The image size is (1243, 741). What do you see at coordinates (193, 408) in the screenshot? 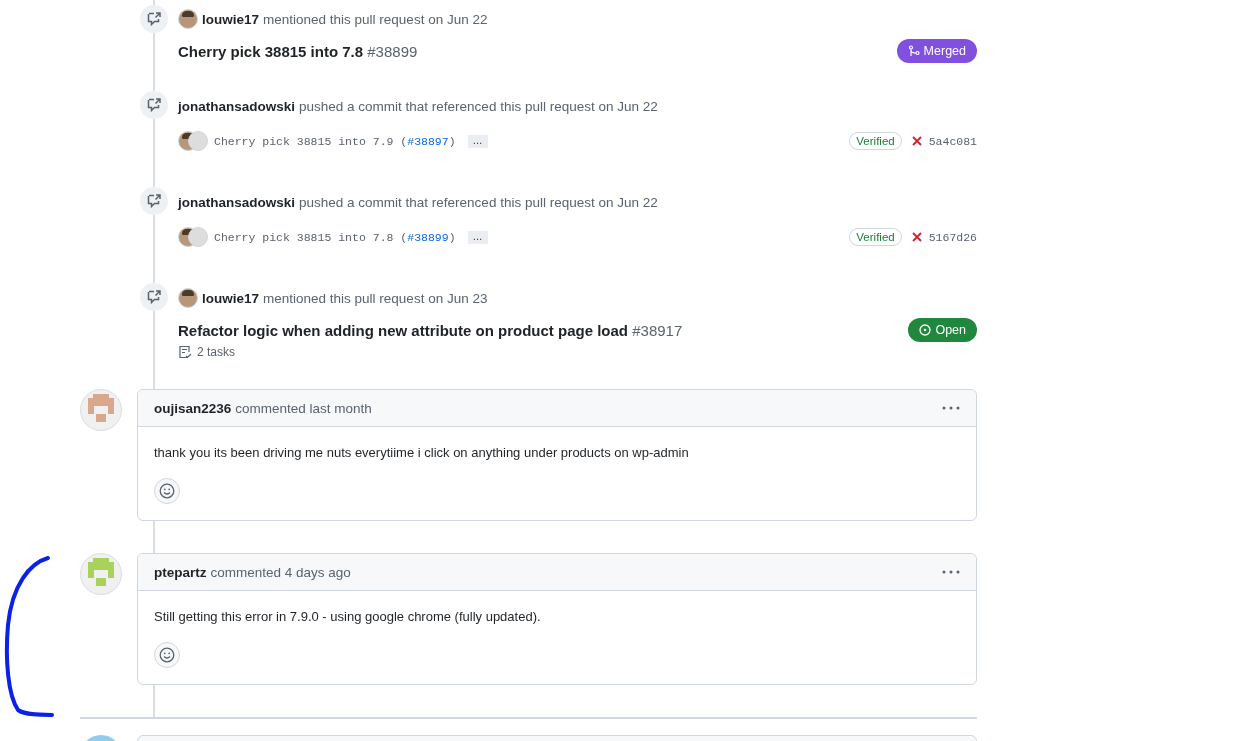
I see `user-link: oujisan2236` at bounding box center [193, 408].